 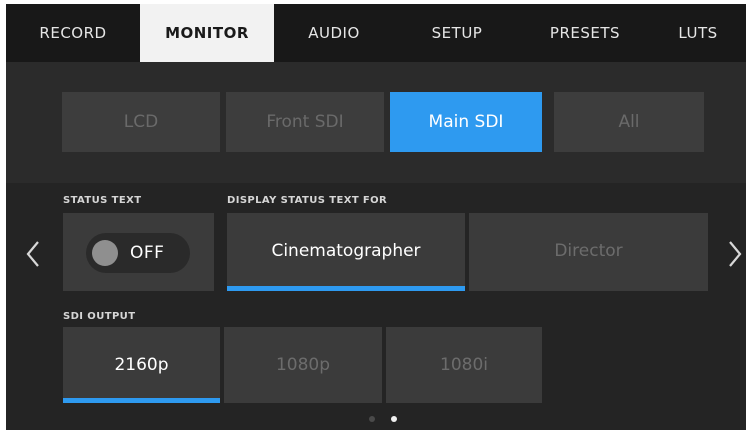 I want to click on sdi-2160p-button: 2160p, so click(x=141, y=365).